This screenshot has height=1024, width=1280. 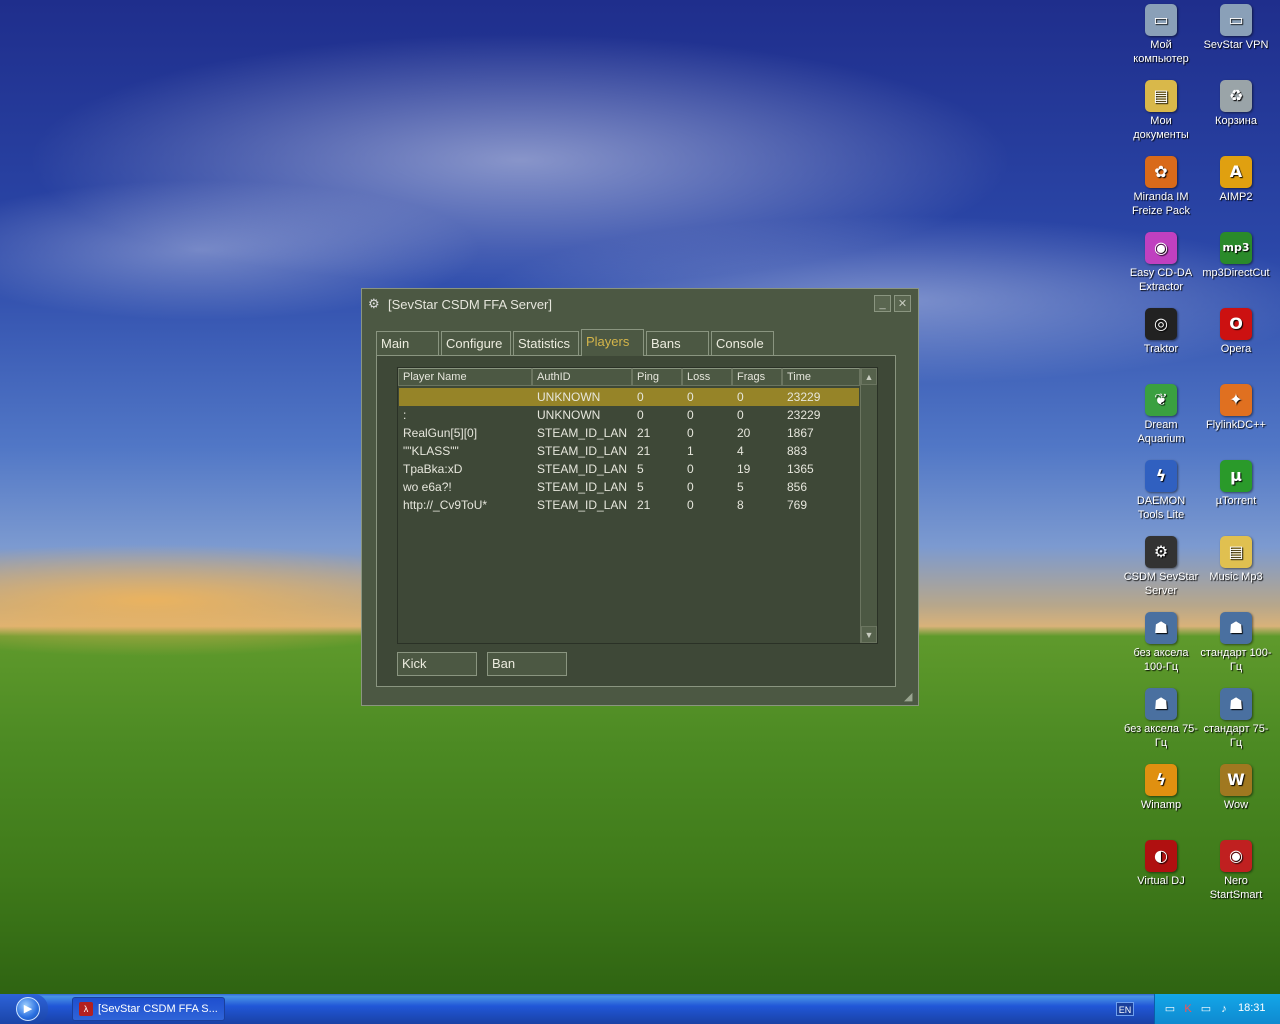 What do you see at coordinates (1161, 881) in the screenshot?
I see `desktop-icon-label: Virtual DJ` at bounding box center [1161, 881].